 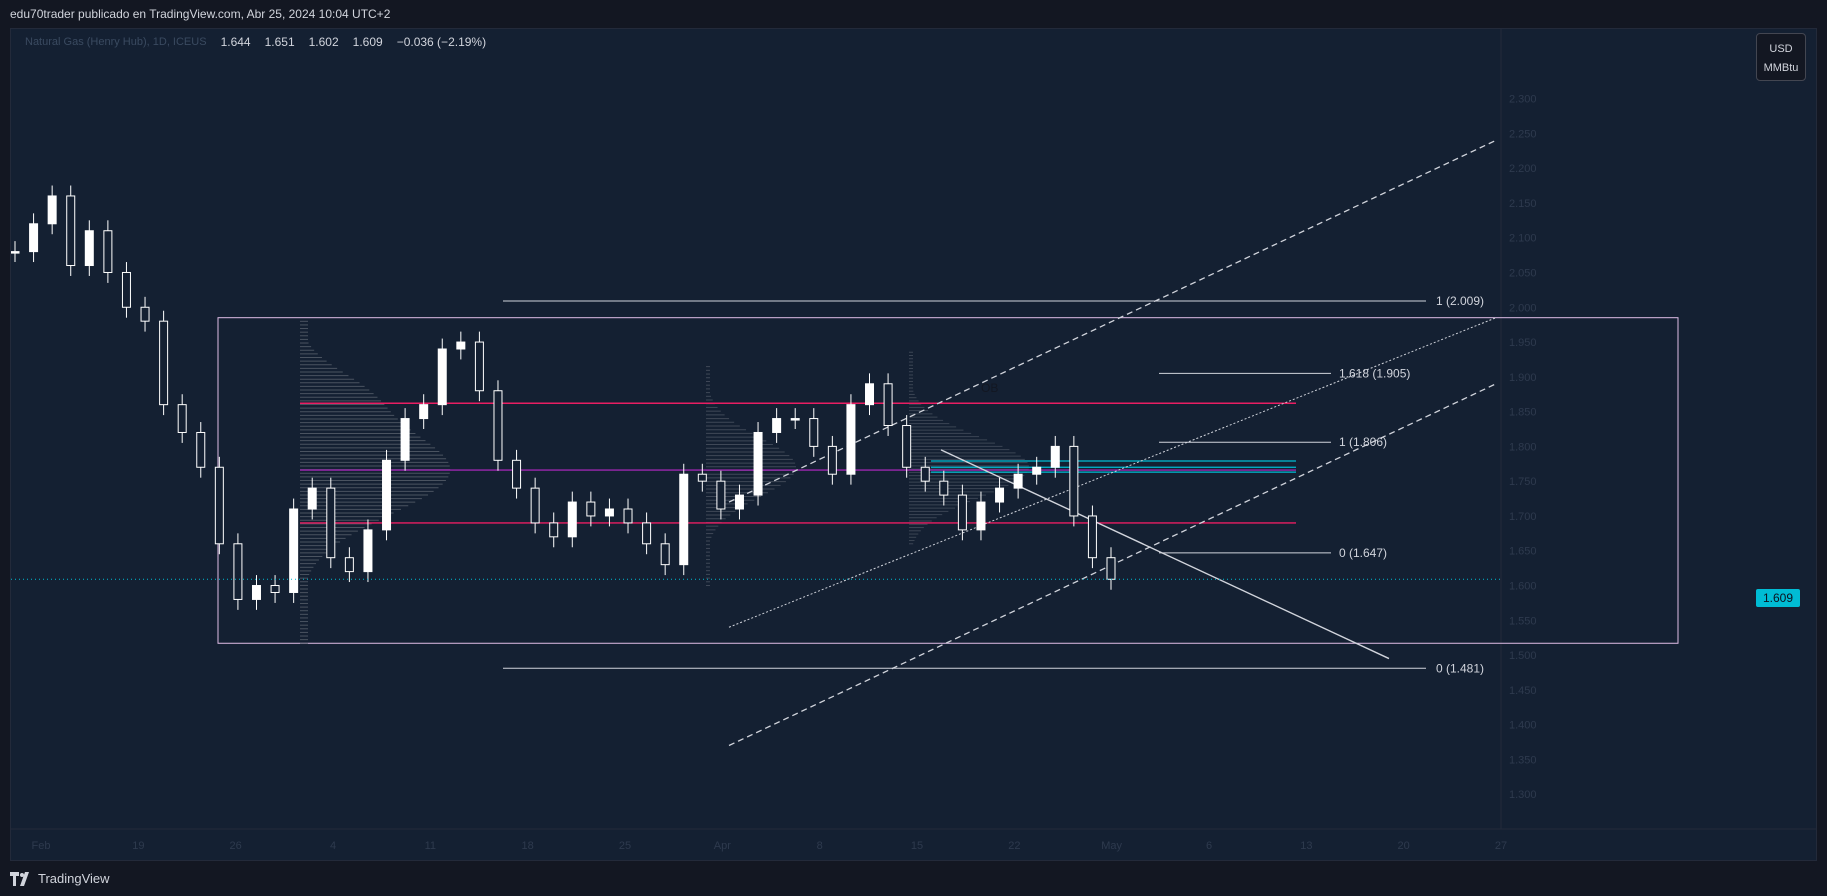 What do you see at coordinates (820, 846) in the screenshot?
I see `x-tick-label: 8` at bounding box center [820, 846].